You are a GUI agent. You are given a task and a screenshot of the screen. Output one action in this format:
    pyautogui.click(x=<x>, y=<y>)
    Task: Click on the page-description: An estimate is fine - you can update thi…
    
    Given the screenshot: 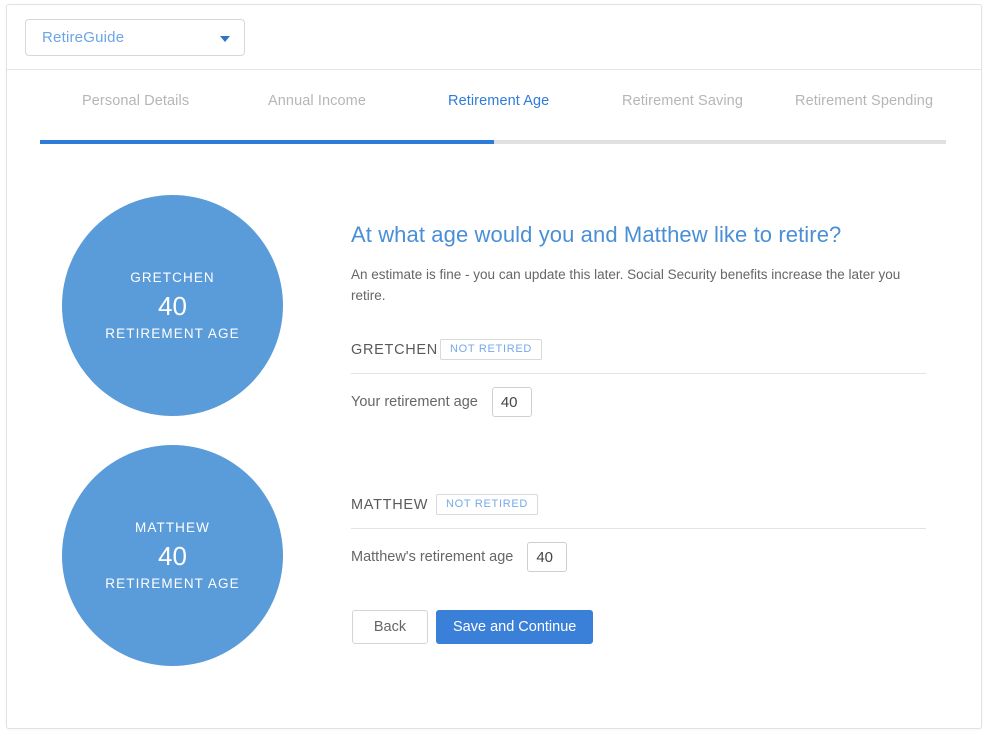 What is the action you would take?
    pyautogui.click(x=626, y=285)
    